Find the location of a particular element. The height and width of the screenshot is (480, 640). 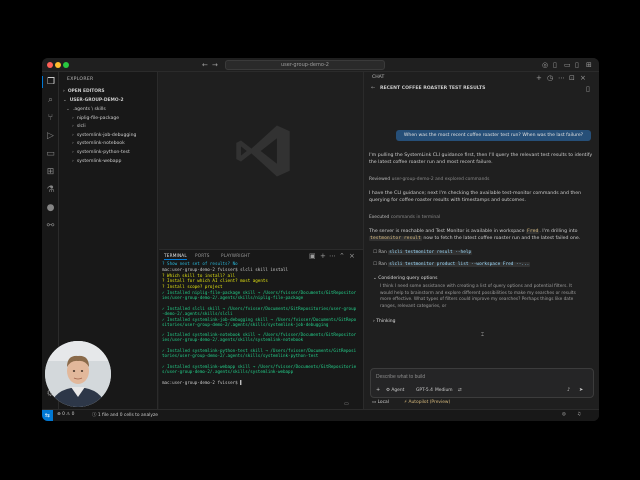

terminal-line: ? Show next set of results? No is located at coordinates (200, 263).